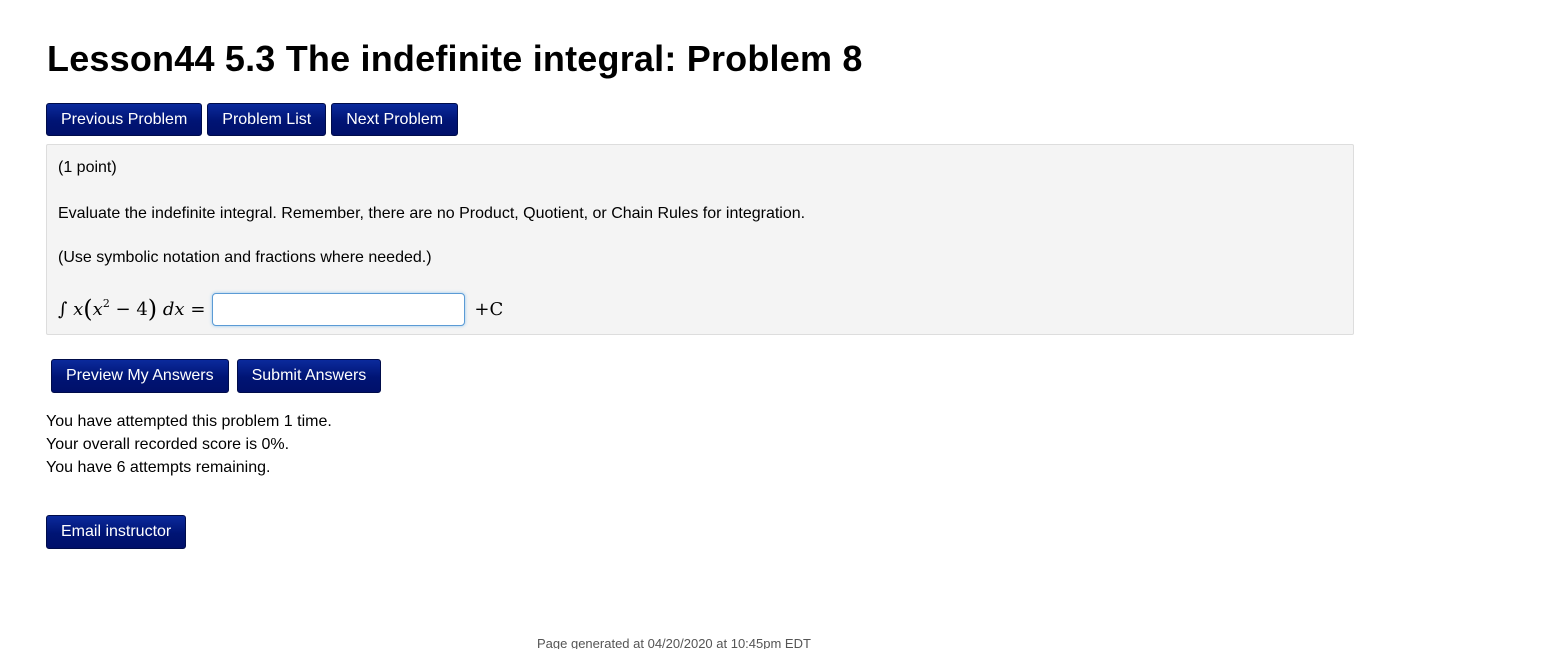  I want to click on integral-sign: ∫, so click(63, 309).